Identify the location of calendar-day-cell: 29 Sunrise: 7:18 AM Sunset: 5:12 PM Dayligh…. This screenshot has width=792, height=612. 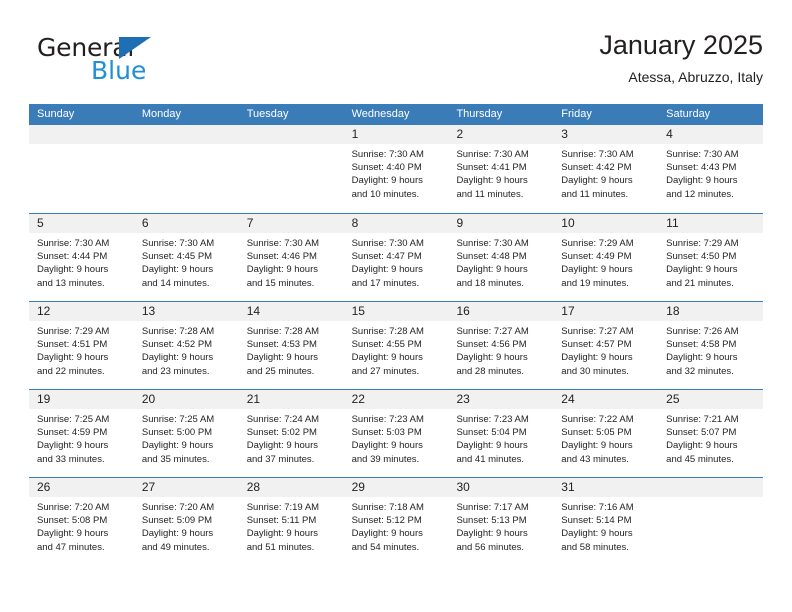
(396, 521).